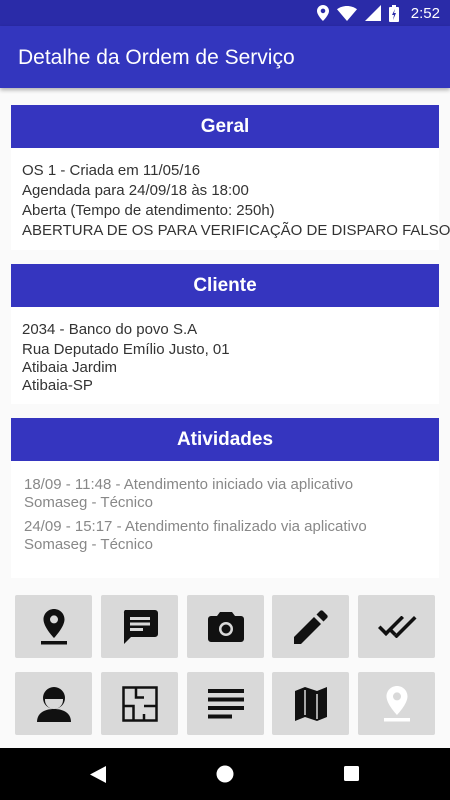  I want to click on client-name-line: 2034 - Banco do povo S.A, so click(110, 329).